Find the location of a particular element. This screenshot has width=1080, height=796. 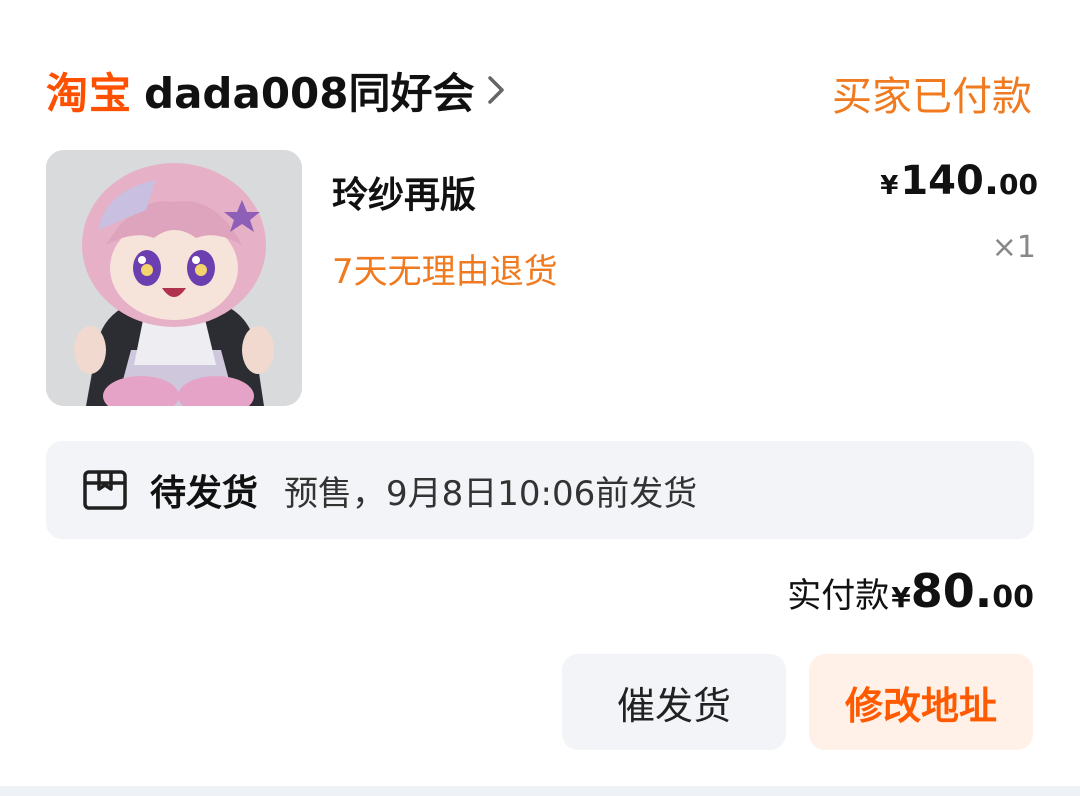

product-image is located at coordinates (174, 278).